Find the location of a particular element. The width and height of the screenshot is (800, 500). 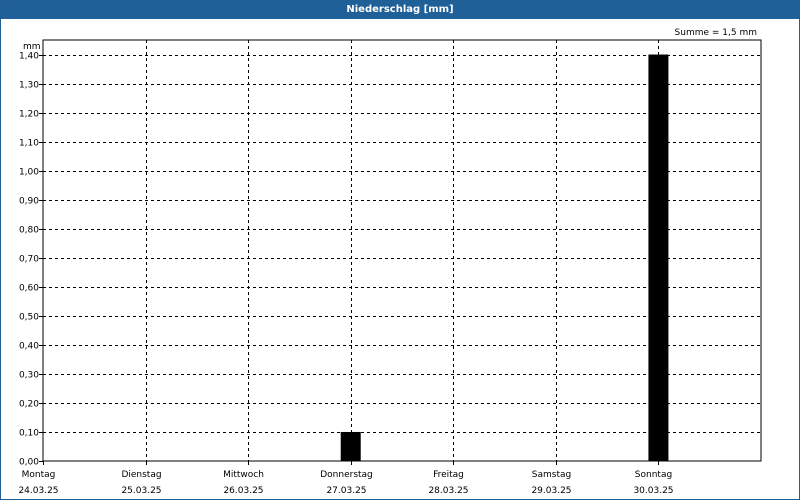

x-tick-date-label: 27.03.25 is located at coordinates (346, 491).